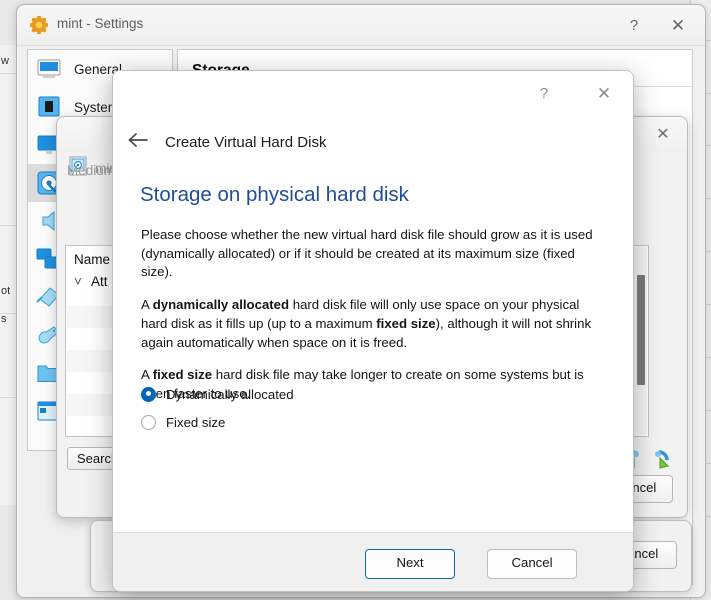 This screenshot has height=600, width=711. What do you see at coordinates (39, 25) in the screenshot?
I see `virtualbox-gear-icon` at bounding box center [39, 25].